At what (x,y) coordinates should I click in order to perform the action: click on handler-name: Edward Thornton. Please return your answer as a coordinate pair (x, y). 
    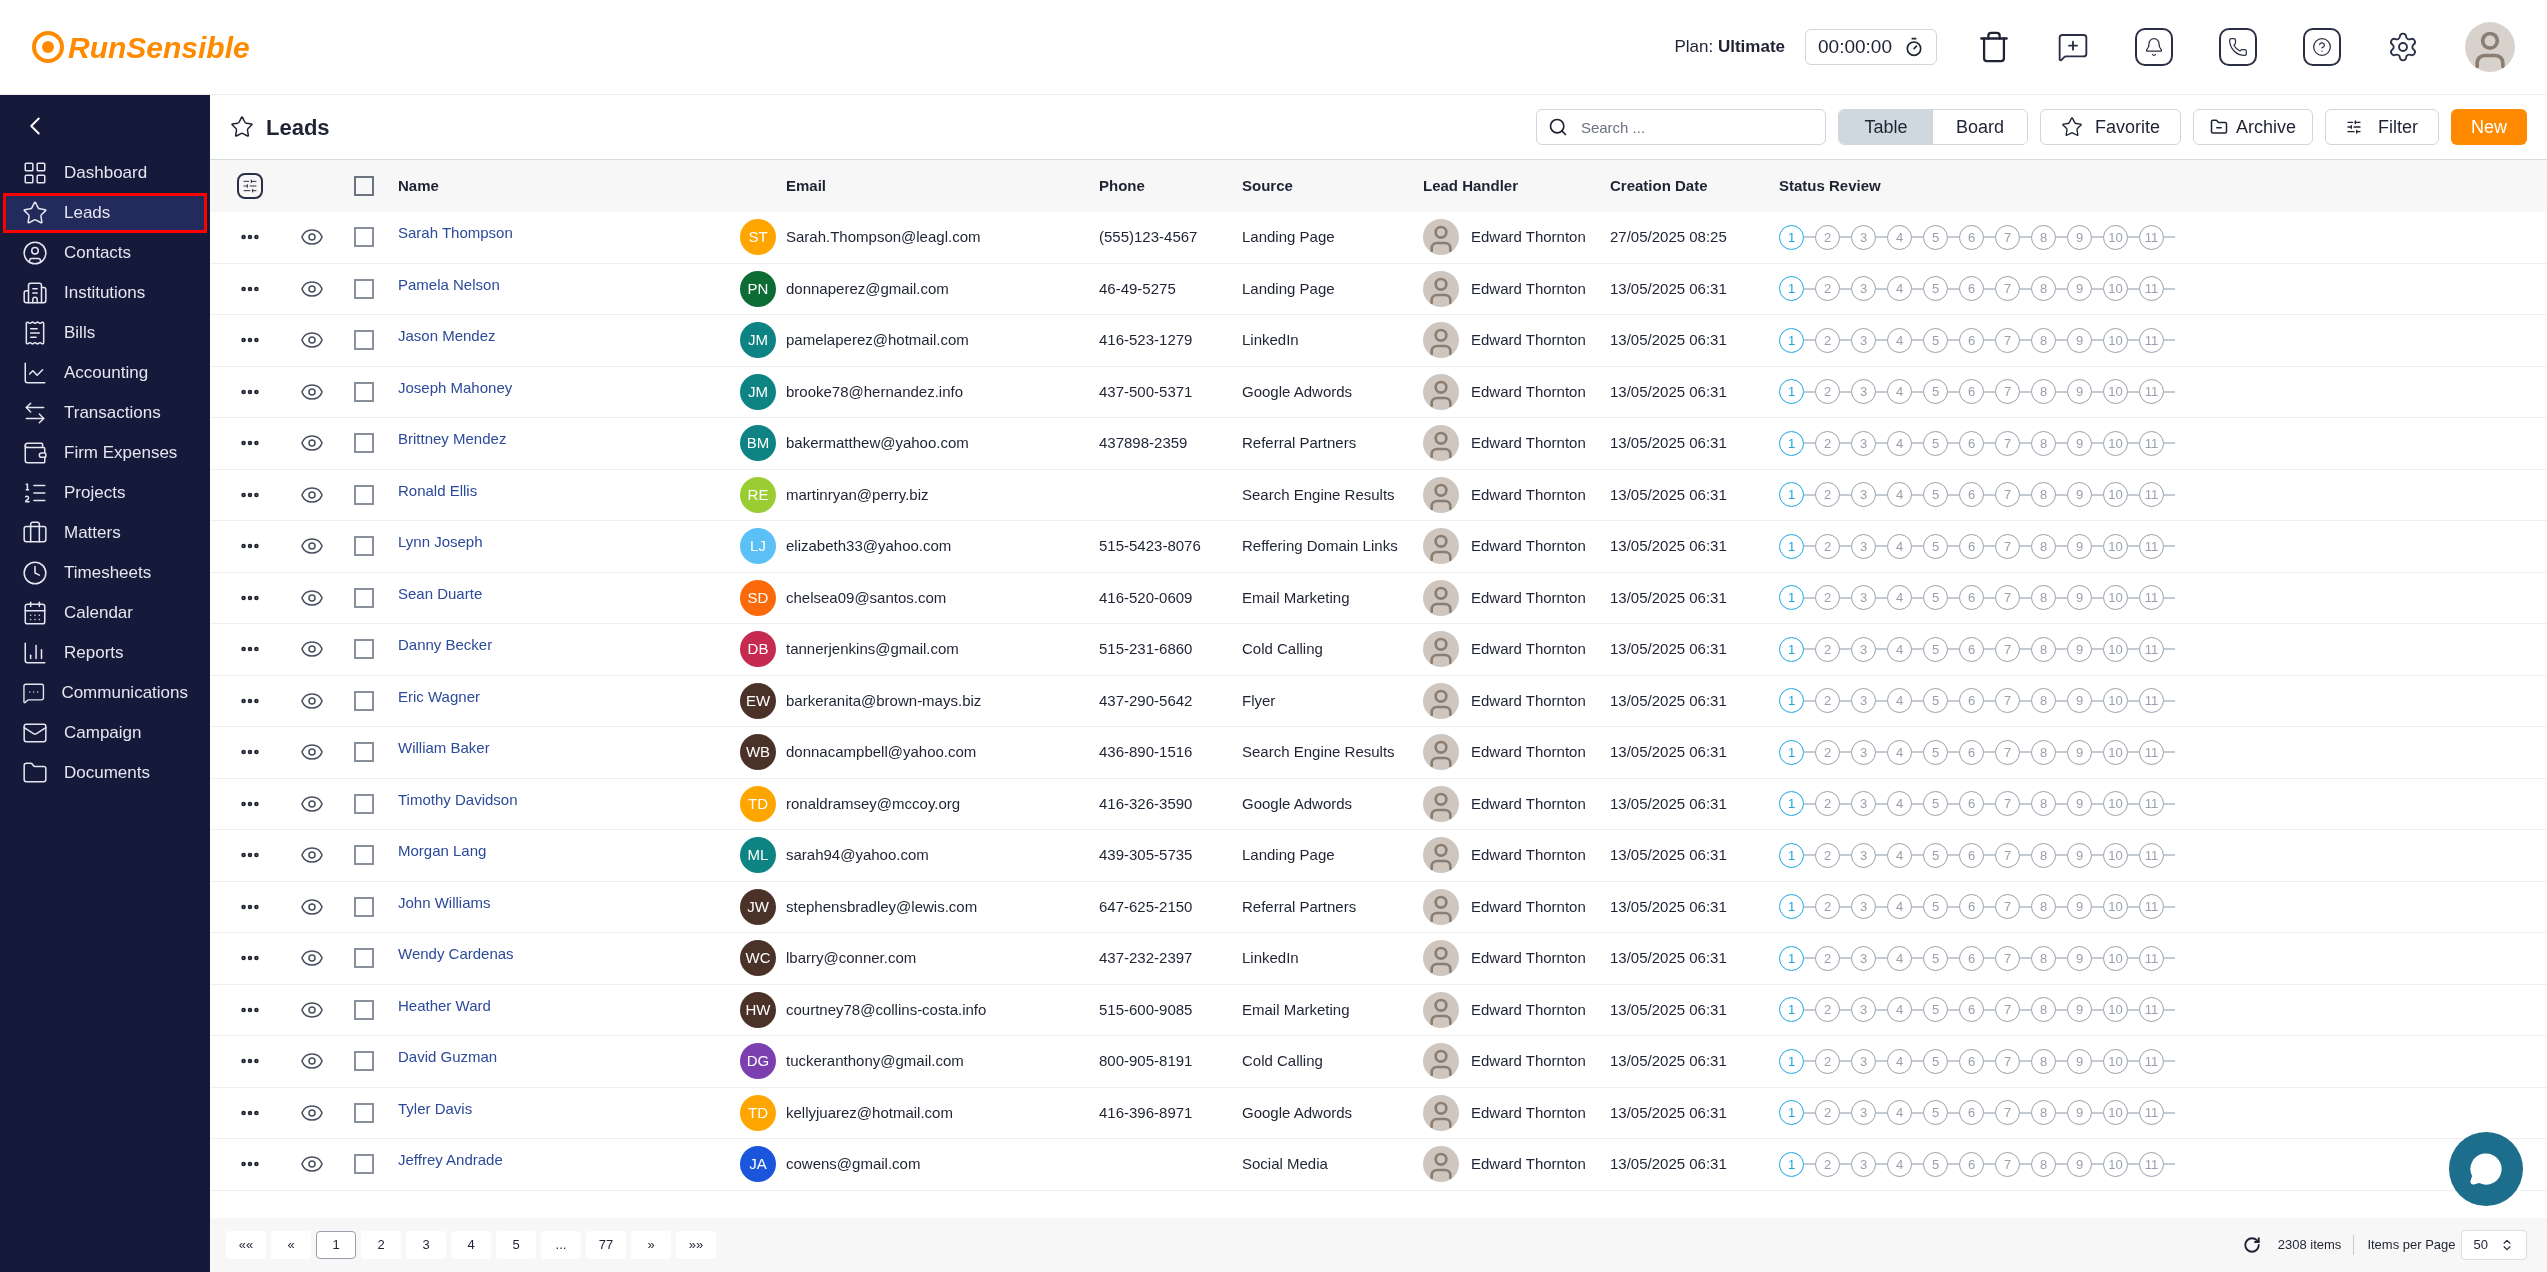
    Looking at the image, I should click on (1528, 546).